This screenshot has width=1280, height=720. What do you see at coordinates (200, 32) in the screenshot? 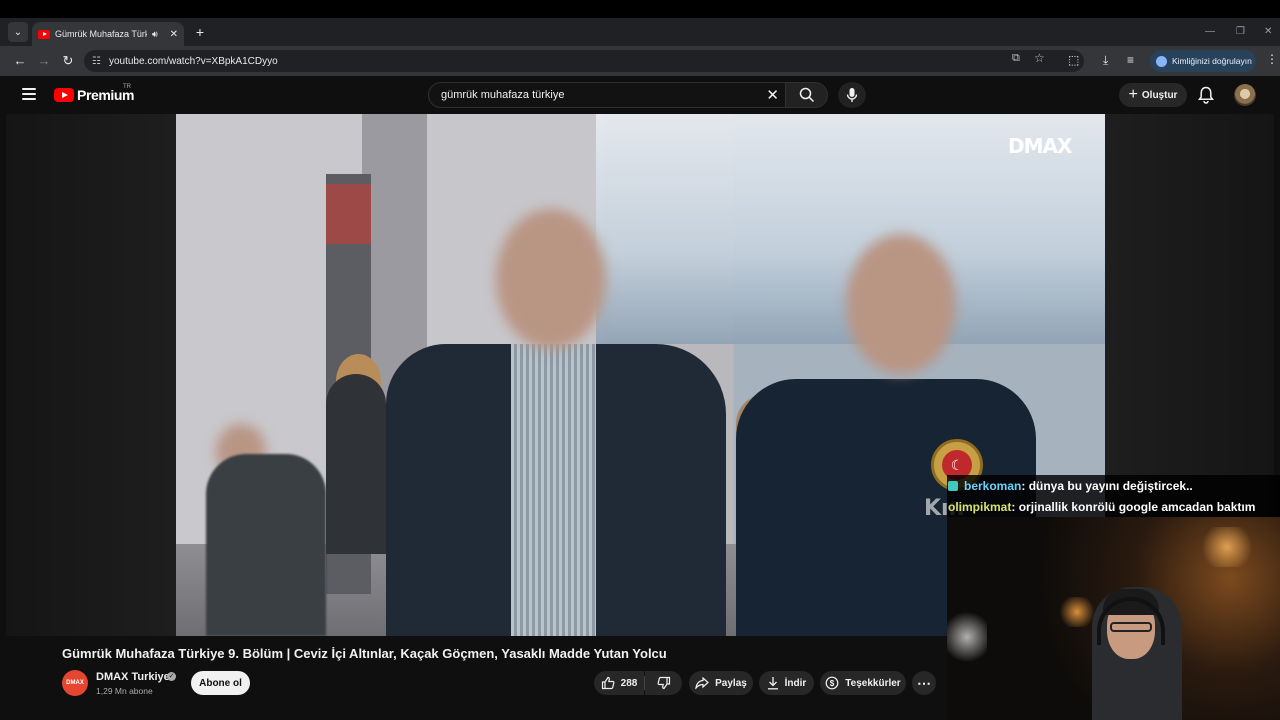
I see `new-tab-button: +` at bounding box center [200, 32].